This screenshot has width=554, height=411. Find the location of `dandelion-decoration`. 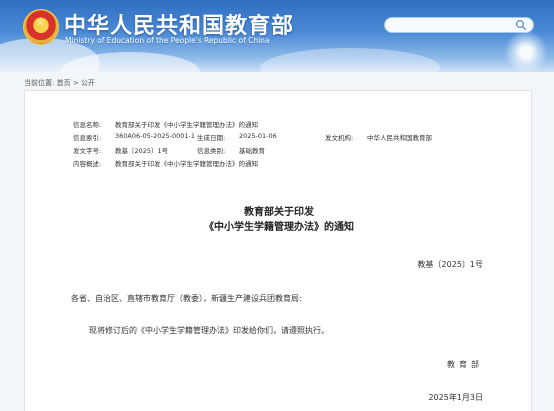

dandelion-decoration is located at coordinates (526, 51).